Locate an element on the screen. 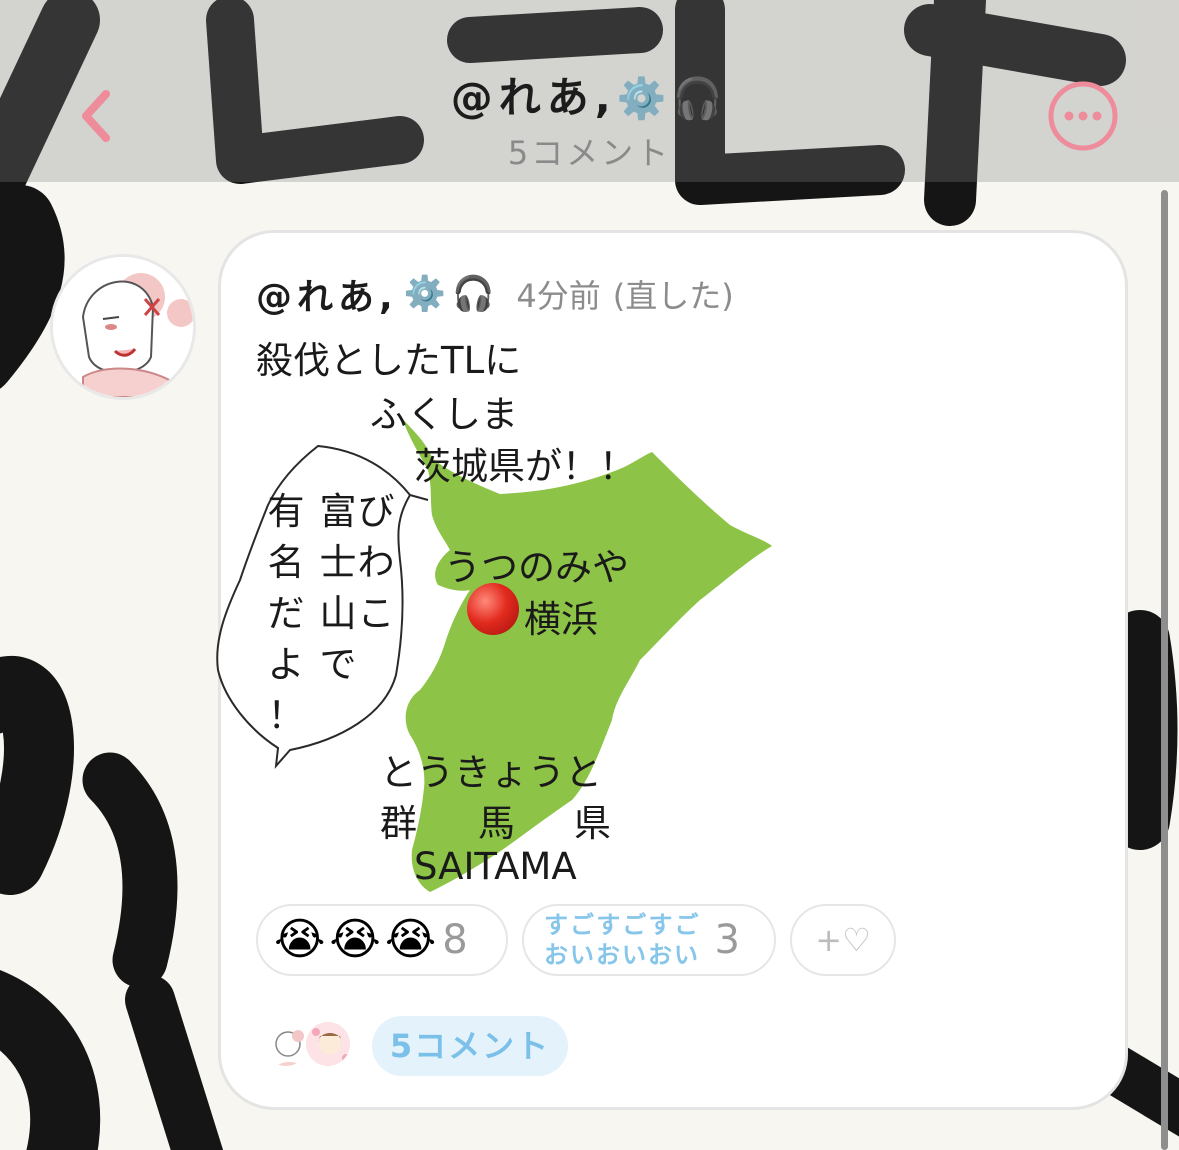  scrollbar is located at coordinates (1164, 670).